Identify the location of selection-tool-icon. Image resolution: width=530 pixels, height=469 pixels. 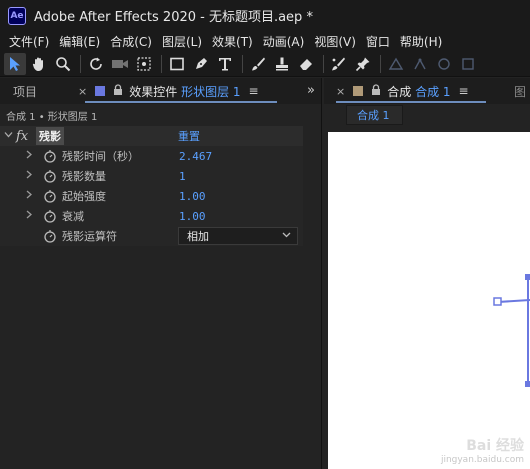
(15, 63).